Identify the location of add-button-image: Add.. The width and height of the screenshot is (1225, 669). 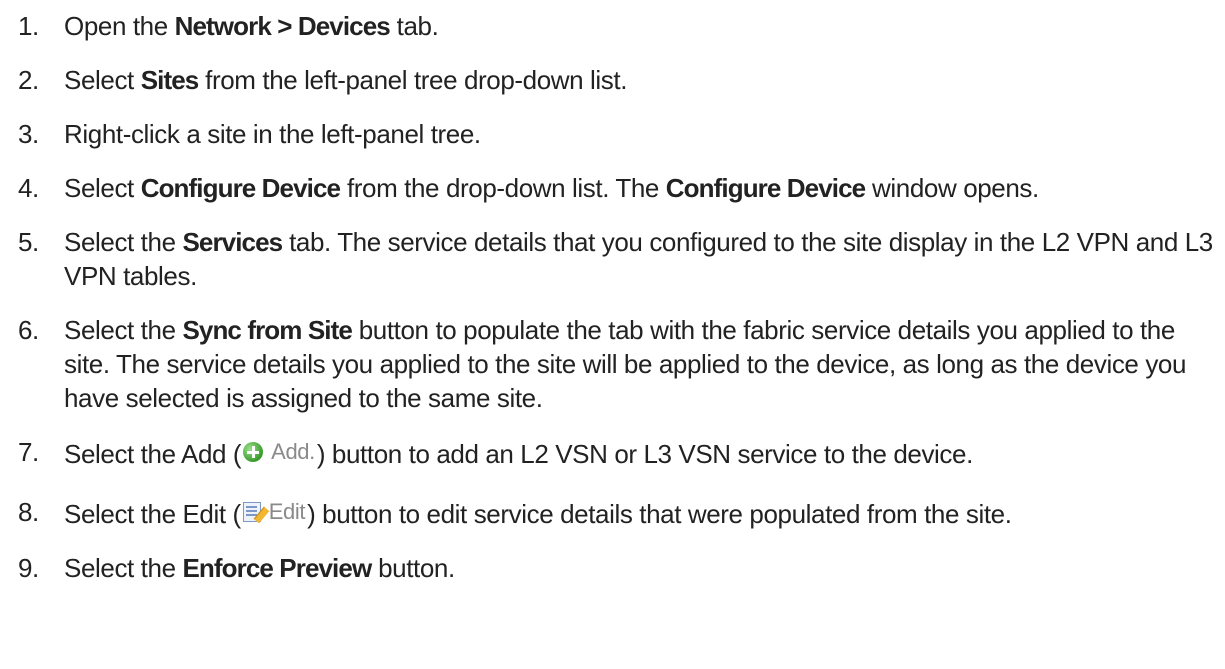
(279, 452).